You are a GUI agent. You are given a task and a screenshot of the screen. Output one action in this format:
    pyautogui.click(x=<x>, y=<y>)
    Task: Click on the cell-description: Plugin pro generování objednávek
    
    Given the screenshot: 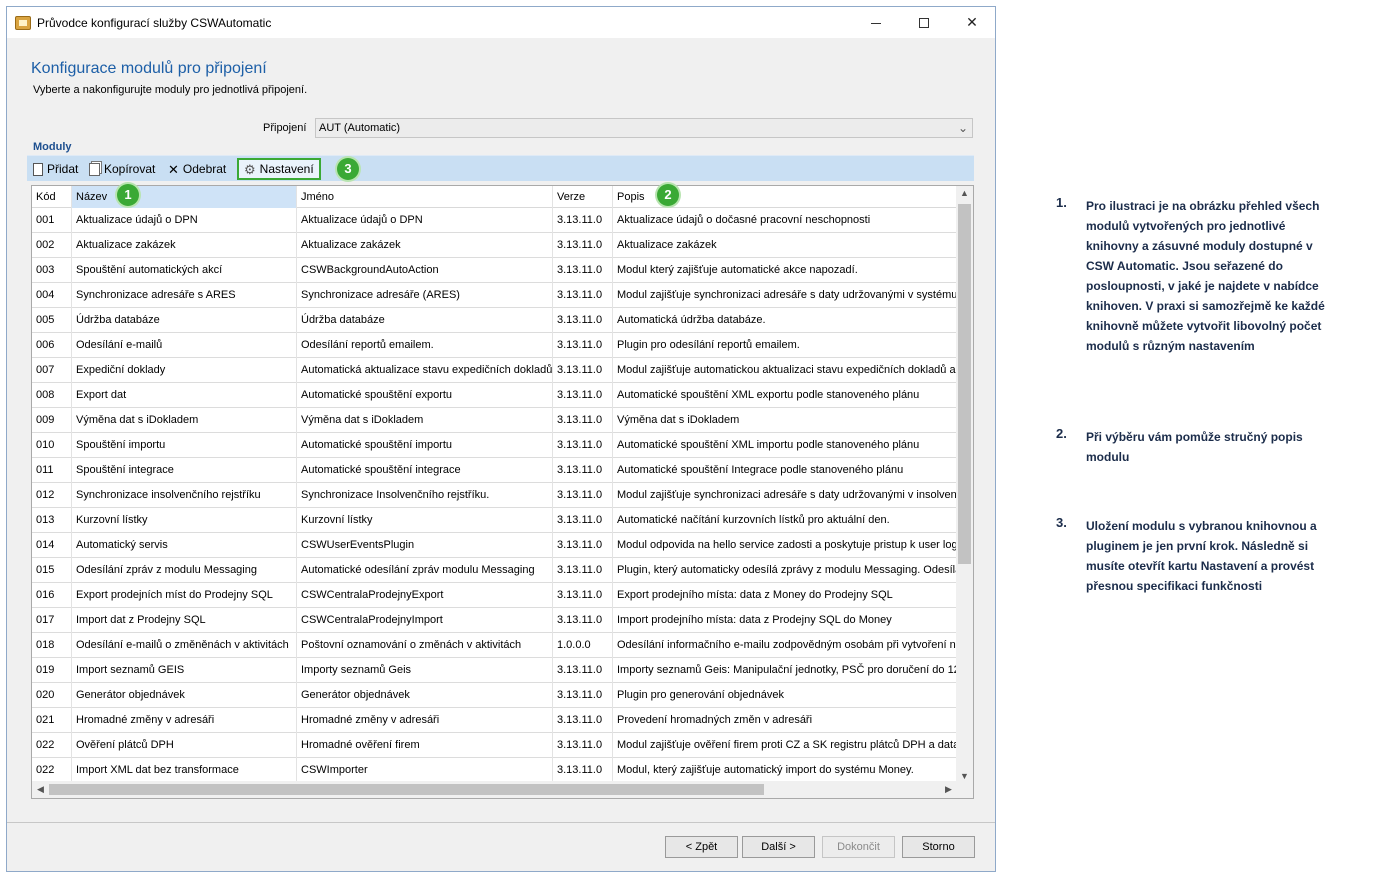 What is the action you would take?
    pyautogui.click(x=700, y=695)
    